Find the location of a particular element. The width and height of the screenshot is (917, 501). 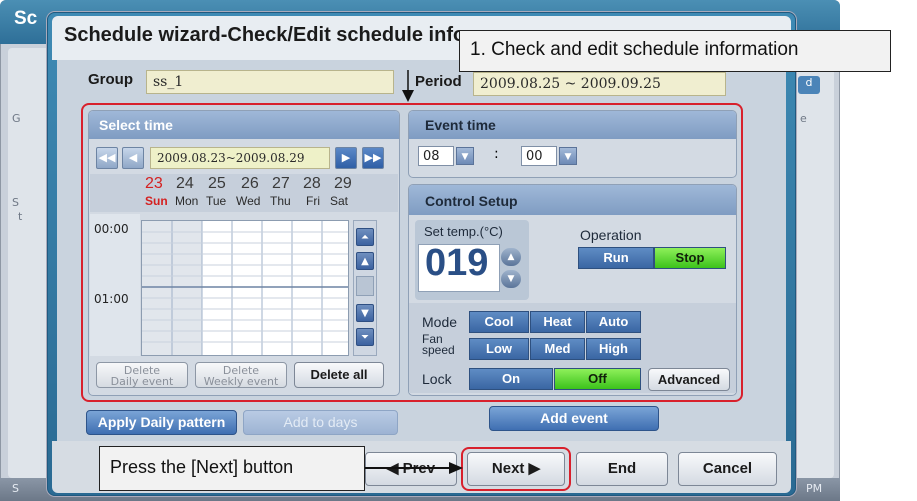

prev-week-button: ◀ is located at coordinates (133, 158).